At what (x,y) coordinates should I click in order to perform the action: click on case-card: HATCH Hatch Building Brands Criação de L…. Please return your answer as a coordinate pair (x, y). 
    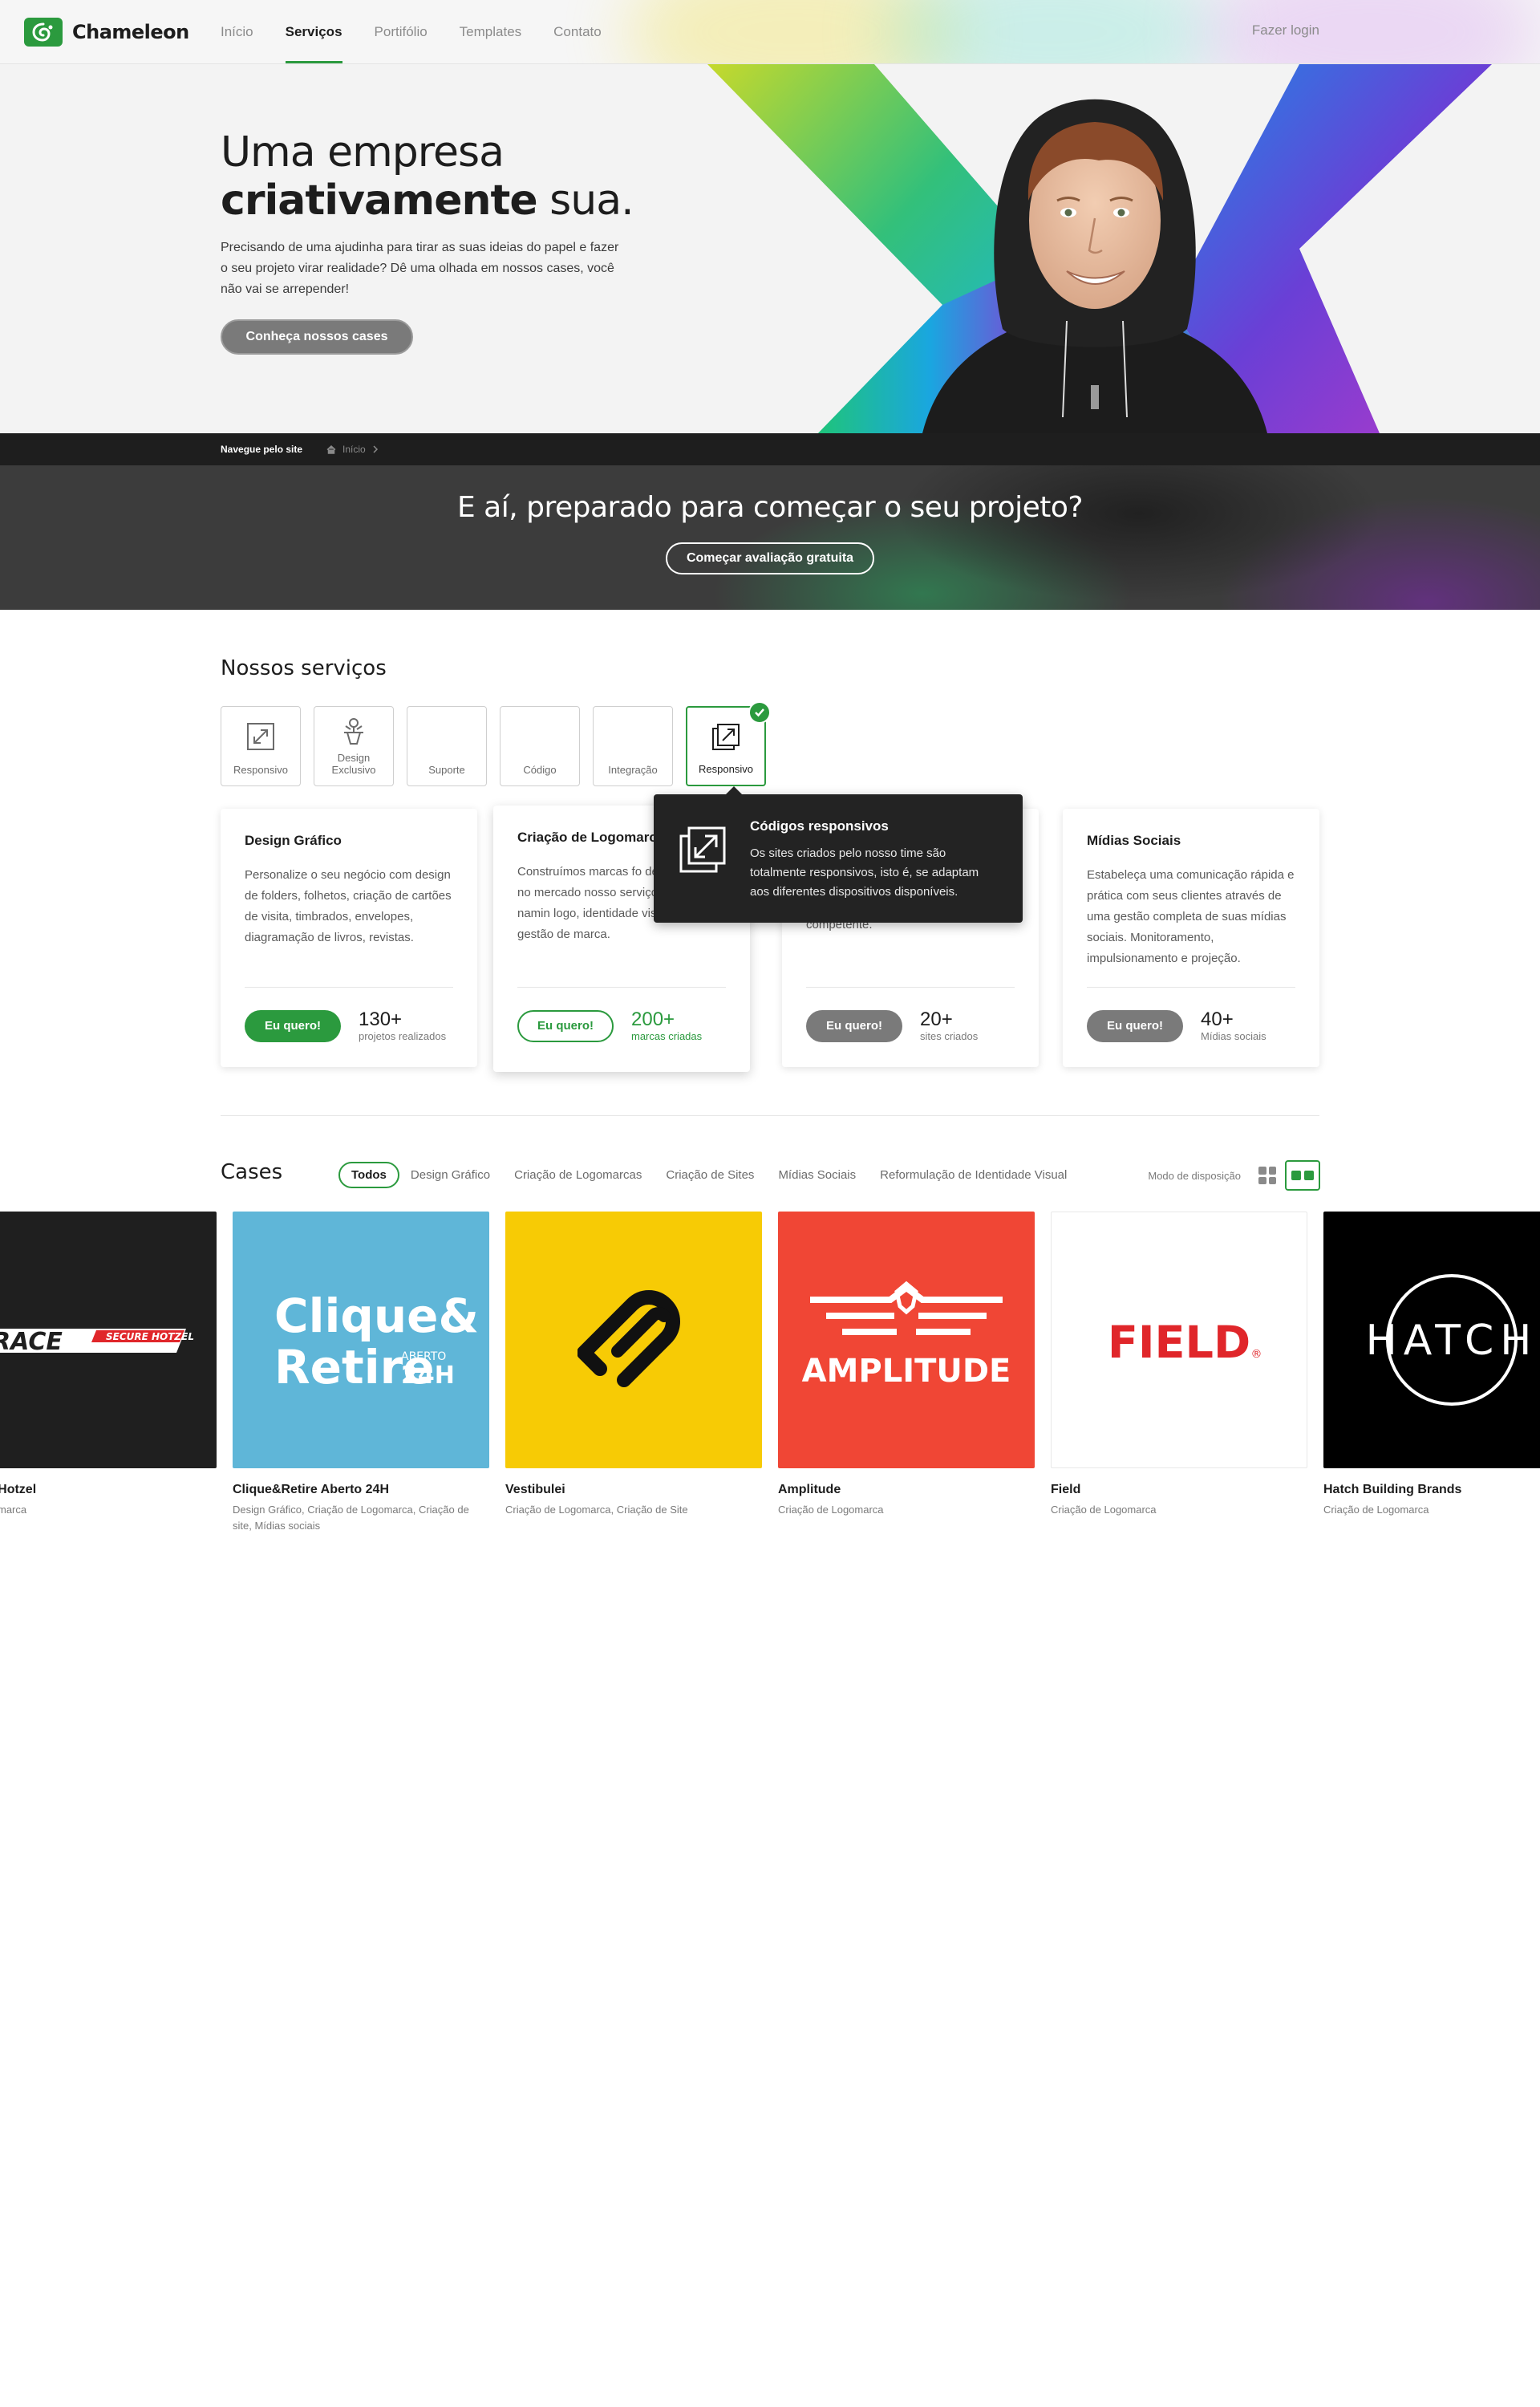
    Looking at the image, I should click on (1431, 1365).